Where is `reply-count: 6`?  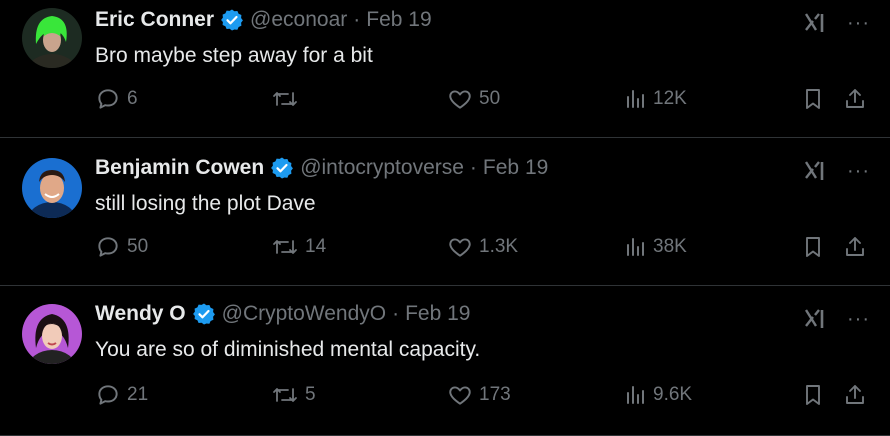
reply-count: 6 is located at coordinates (132, 98).